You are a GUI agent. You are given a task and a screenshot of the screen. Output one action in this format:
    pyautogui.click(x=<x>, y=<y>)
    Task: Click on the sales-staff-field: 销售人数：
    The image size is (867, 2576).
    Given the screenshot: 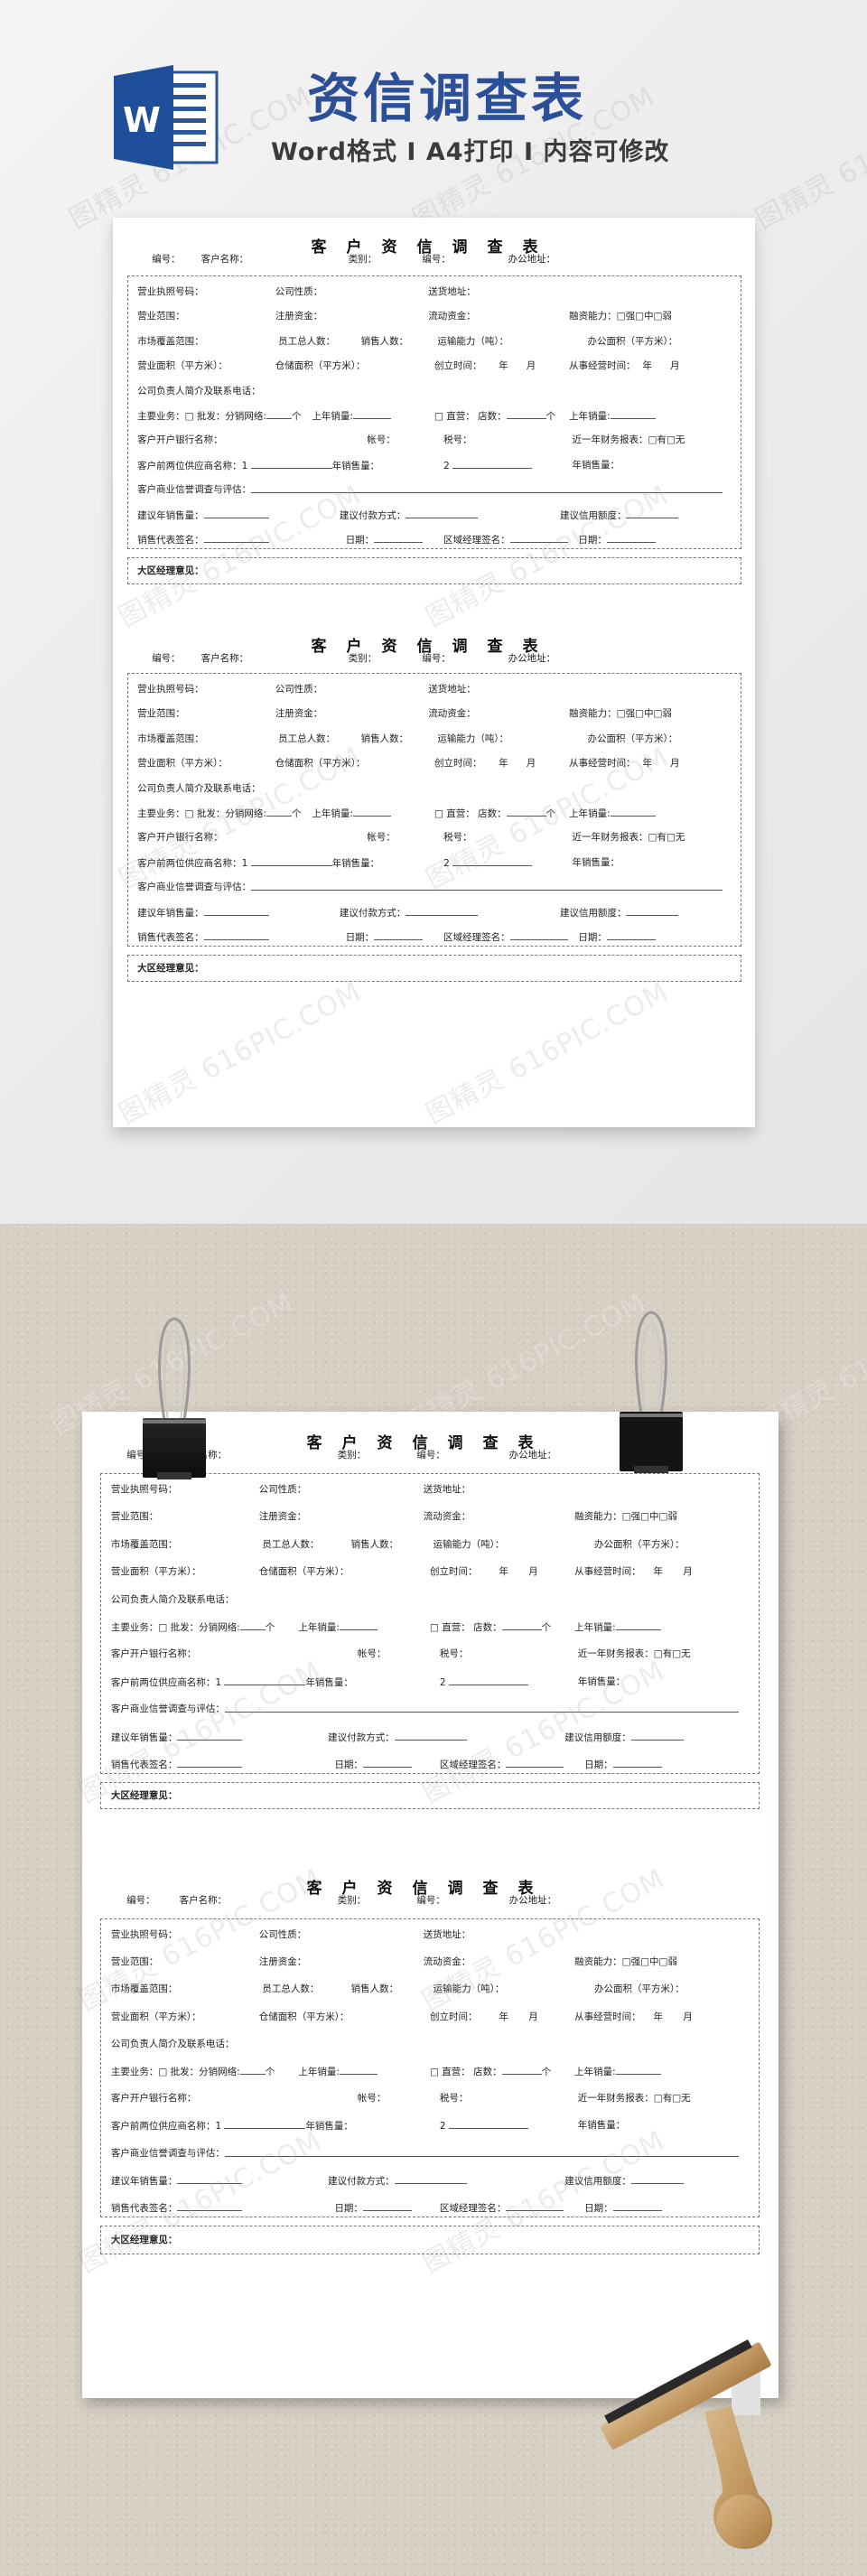 What is the action you would take?
    pyautogui.click(x=375, y=1989)
    